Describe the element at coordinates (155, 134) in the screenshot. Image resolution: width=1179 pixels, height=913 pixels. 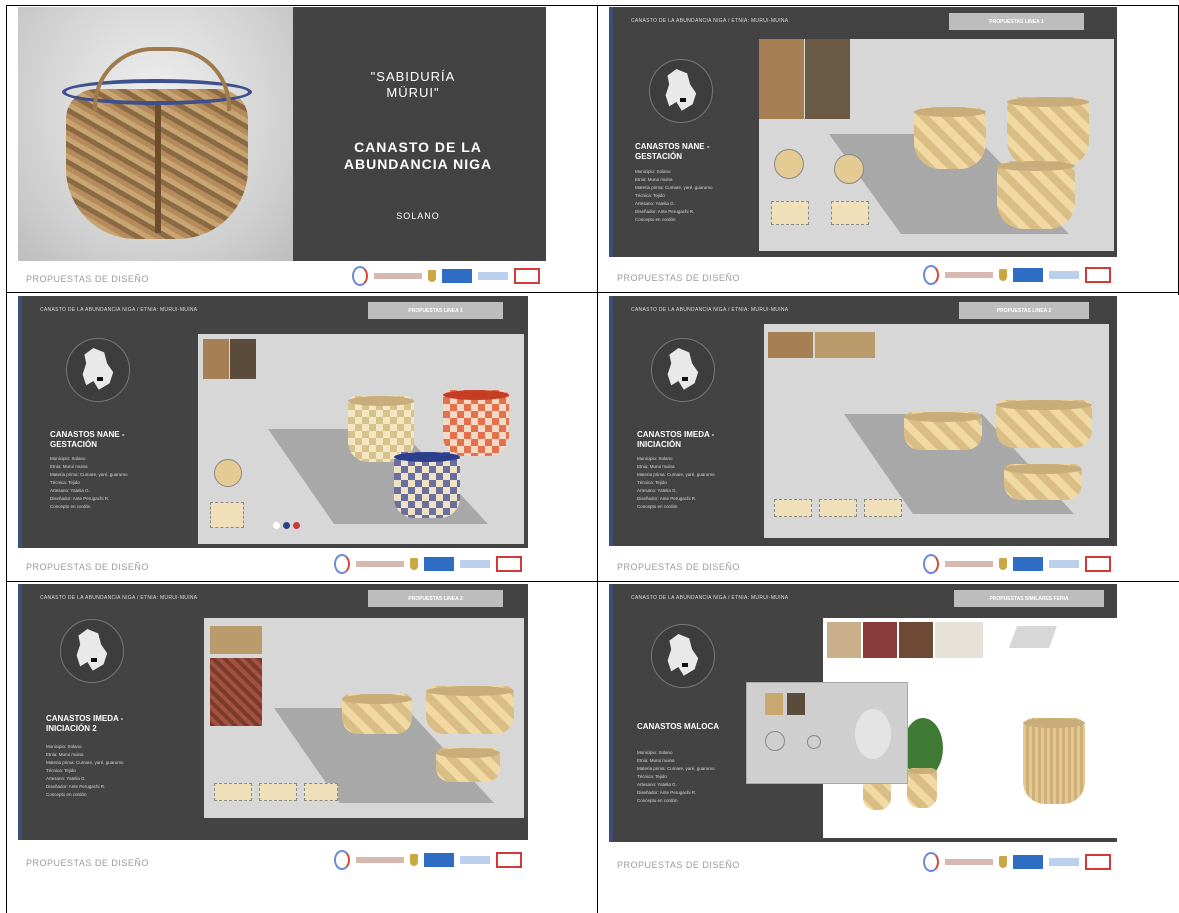
I see `basket-photo` at that location.